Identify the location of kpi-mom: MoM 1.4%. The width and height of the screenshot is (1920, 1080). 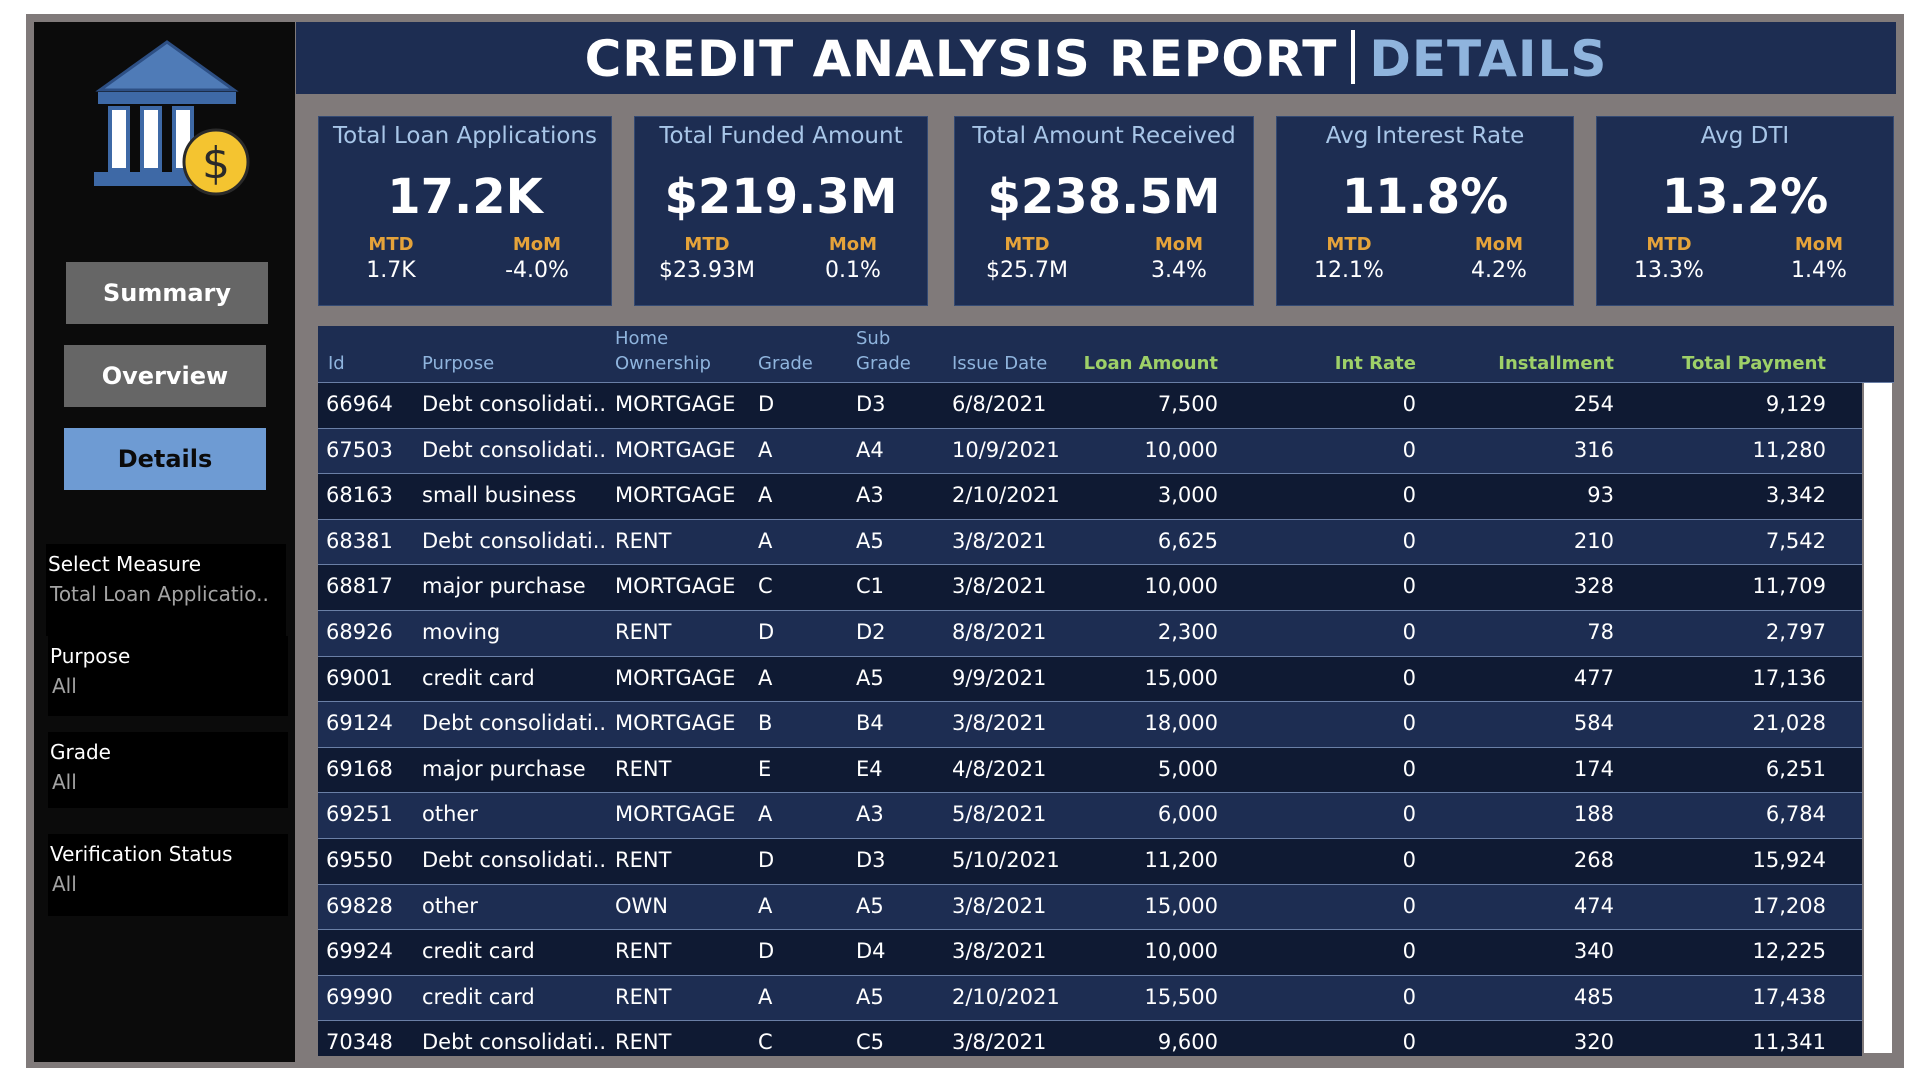
(1819, 258).